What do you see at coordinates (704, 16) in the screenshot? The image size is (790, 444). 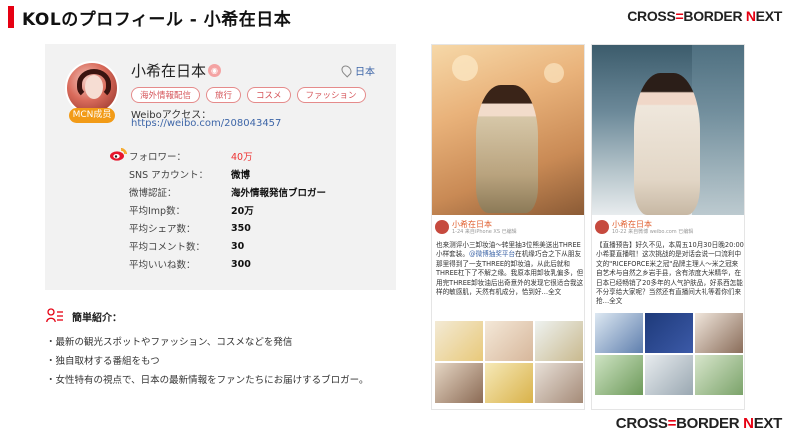 I see `brand-logo-top: CROSS=BORDER NEXT` at bounding box center [704, 16].